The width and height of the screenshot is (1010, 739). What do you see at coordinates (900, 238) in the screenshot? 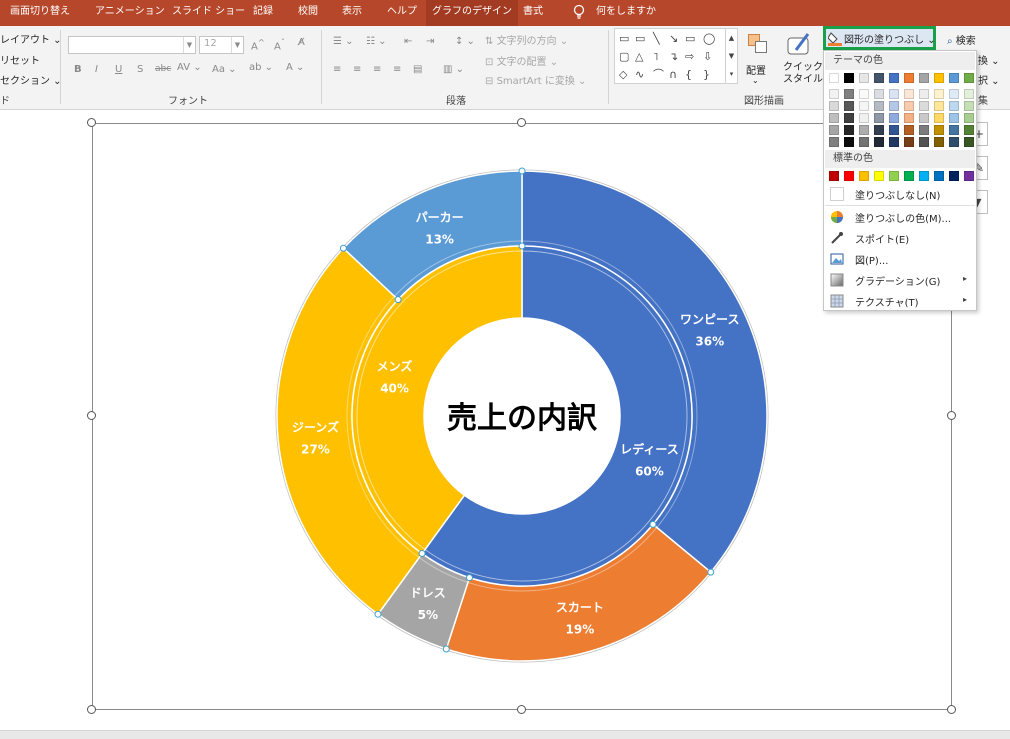
I see `fill-menu-item: スポイト(E)` at bounding box center [900, 238].